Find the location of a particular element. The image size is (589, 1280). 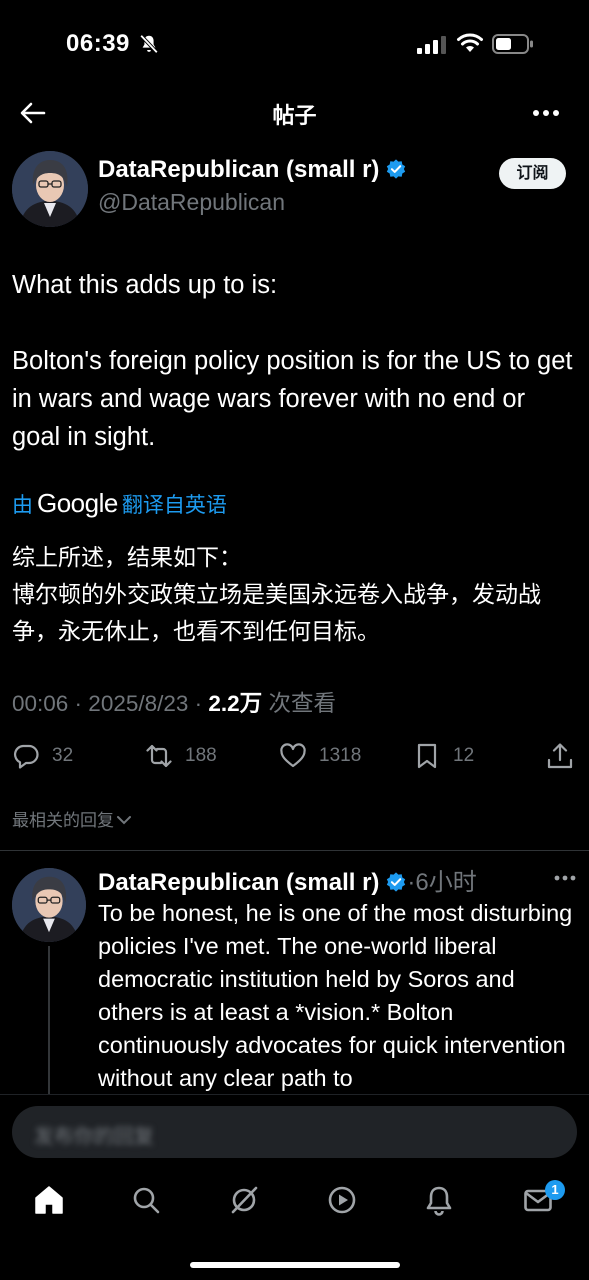

reply-button: 32 is located at coordinates (42, 756).